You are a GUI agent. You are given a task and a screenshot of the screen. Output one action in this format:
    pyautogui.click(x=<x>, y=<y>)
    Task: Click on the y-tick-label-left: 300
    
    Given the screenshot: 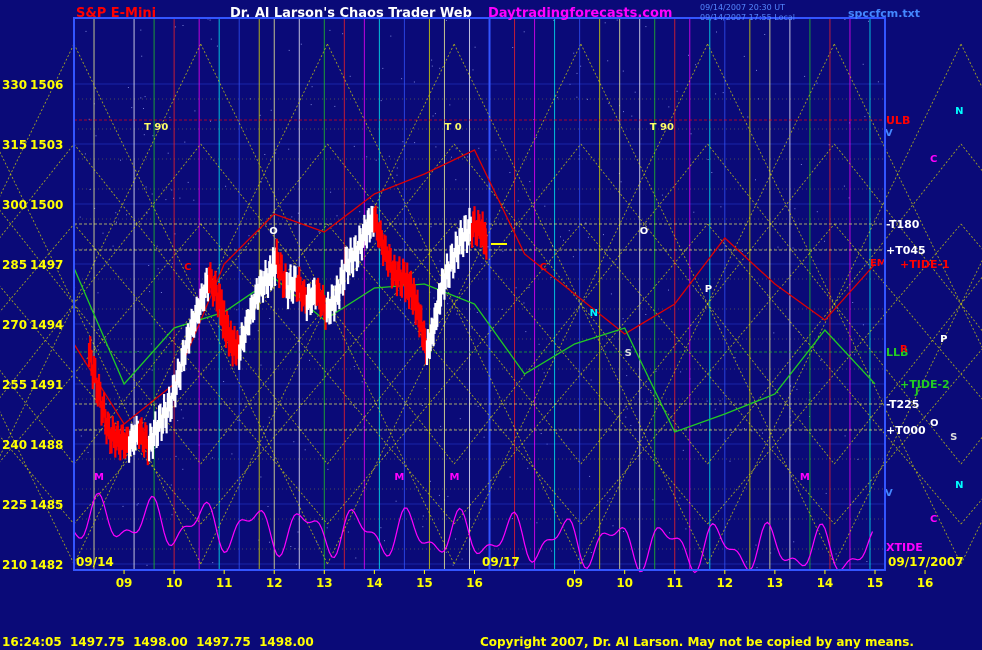 What is the action you would take?
    pyautogui.click(x=14, y=205)
    